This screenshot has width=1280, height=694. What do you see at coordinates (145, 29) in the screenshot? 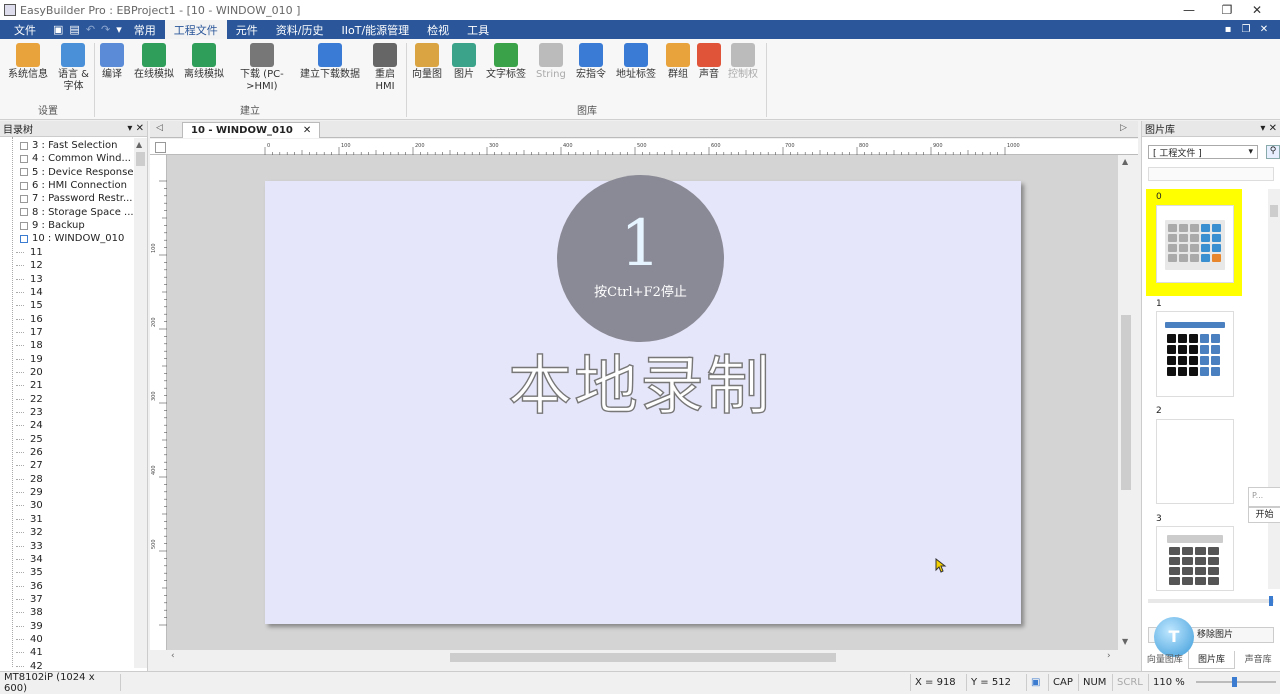
I see `menu-common: 常用` at bounding box center [145, 29].